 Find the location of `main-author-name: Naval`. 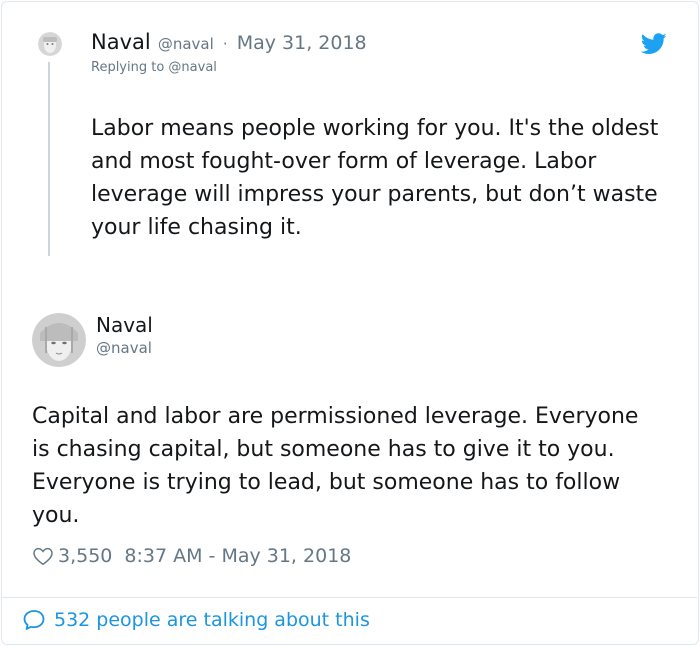

main-author-name: Naval is located at coordinates (124, 325).